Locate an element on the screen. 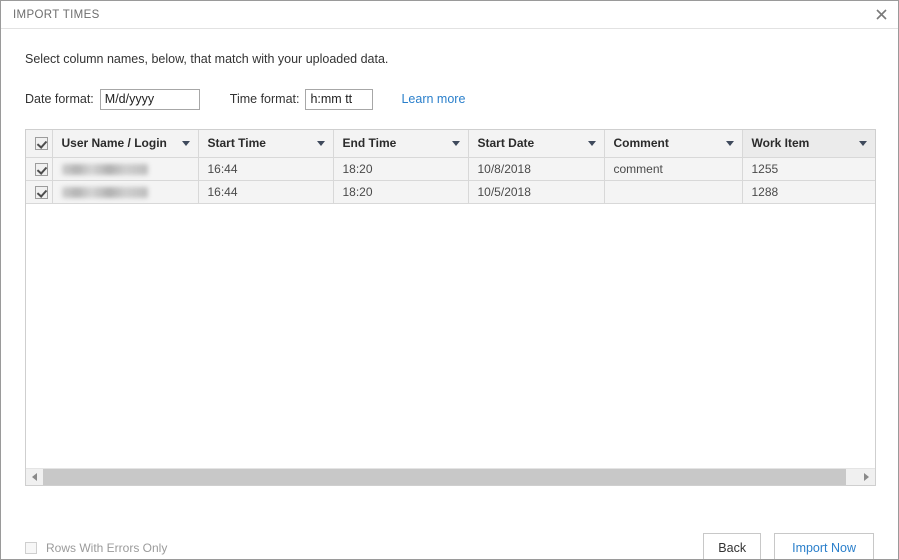 This screenshot has width=899, height=560. cell-comment is located at coordinates (673, 192).